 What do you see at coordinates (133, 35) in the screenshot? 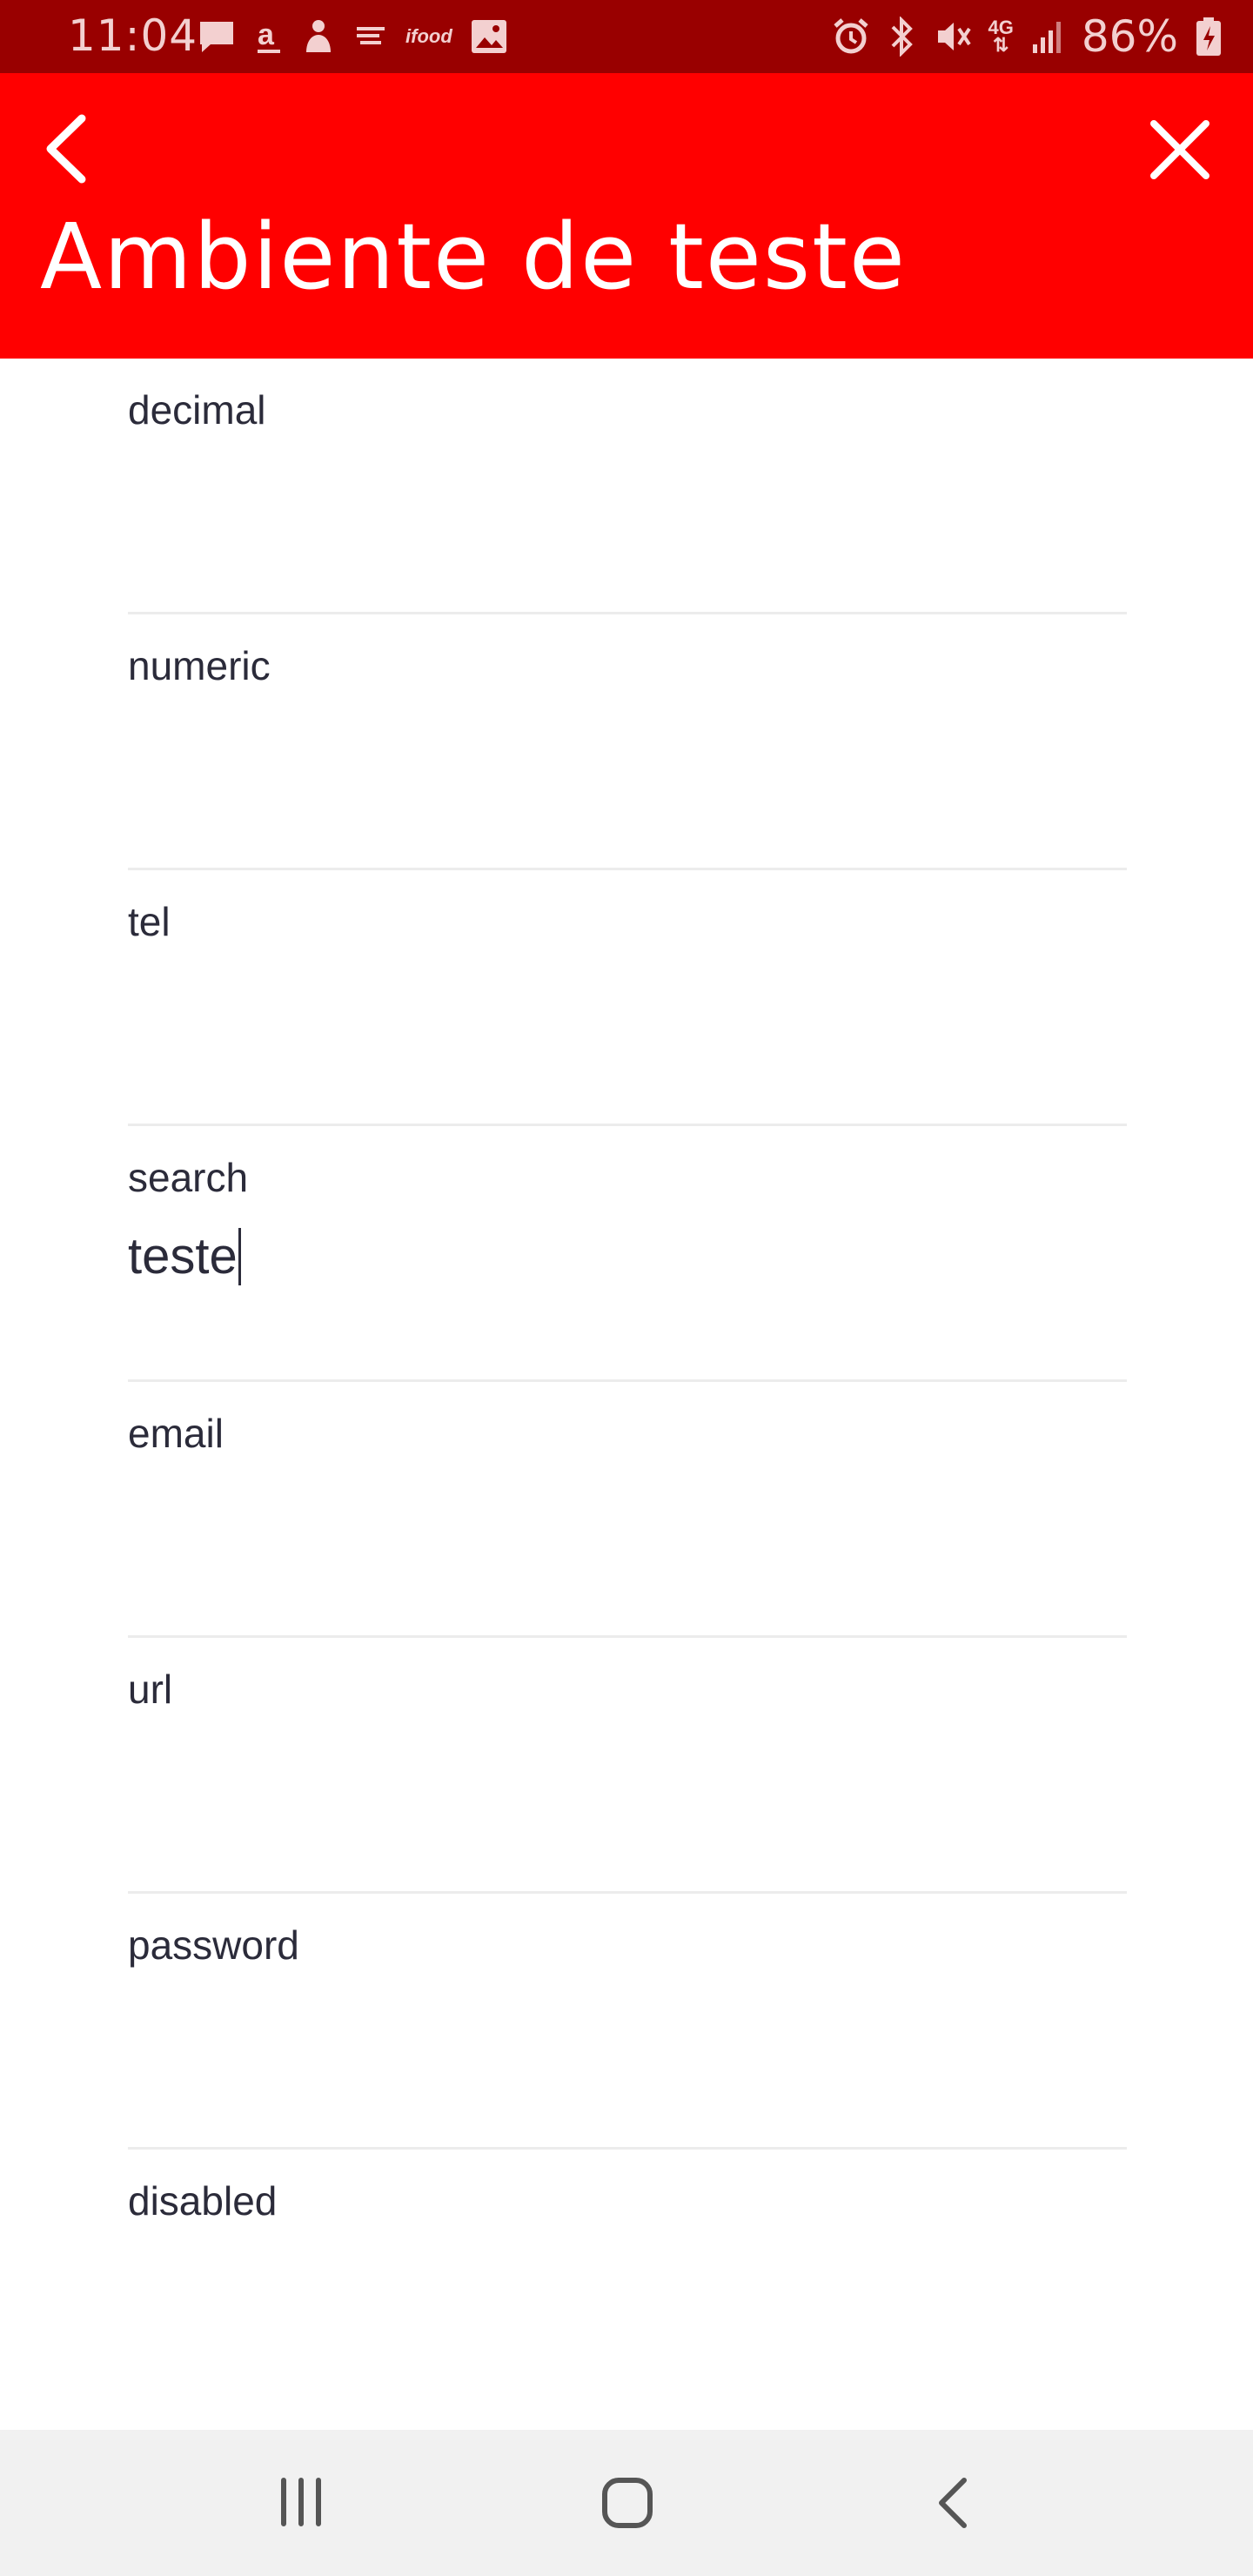
I see `status-time: 11:04` at bounding box center [133, 35].